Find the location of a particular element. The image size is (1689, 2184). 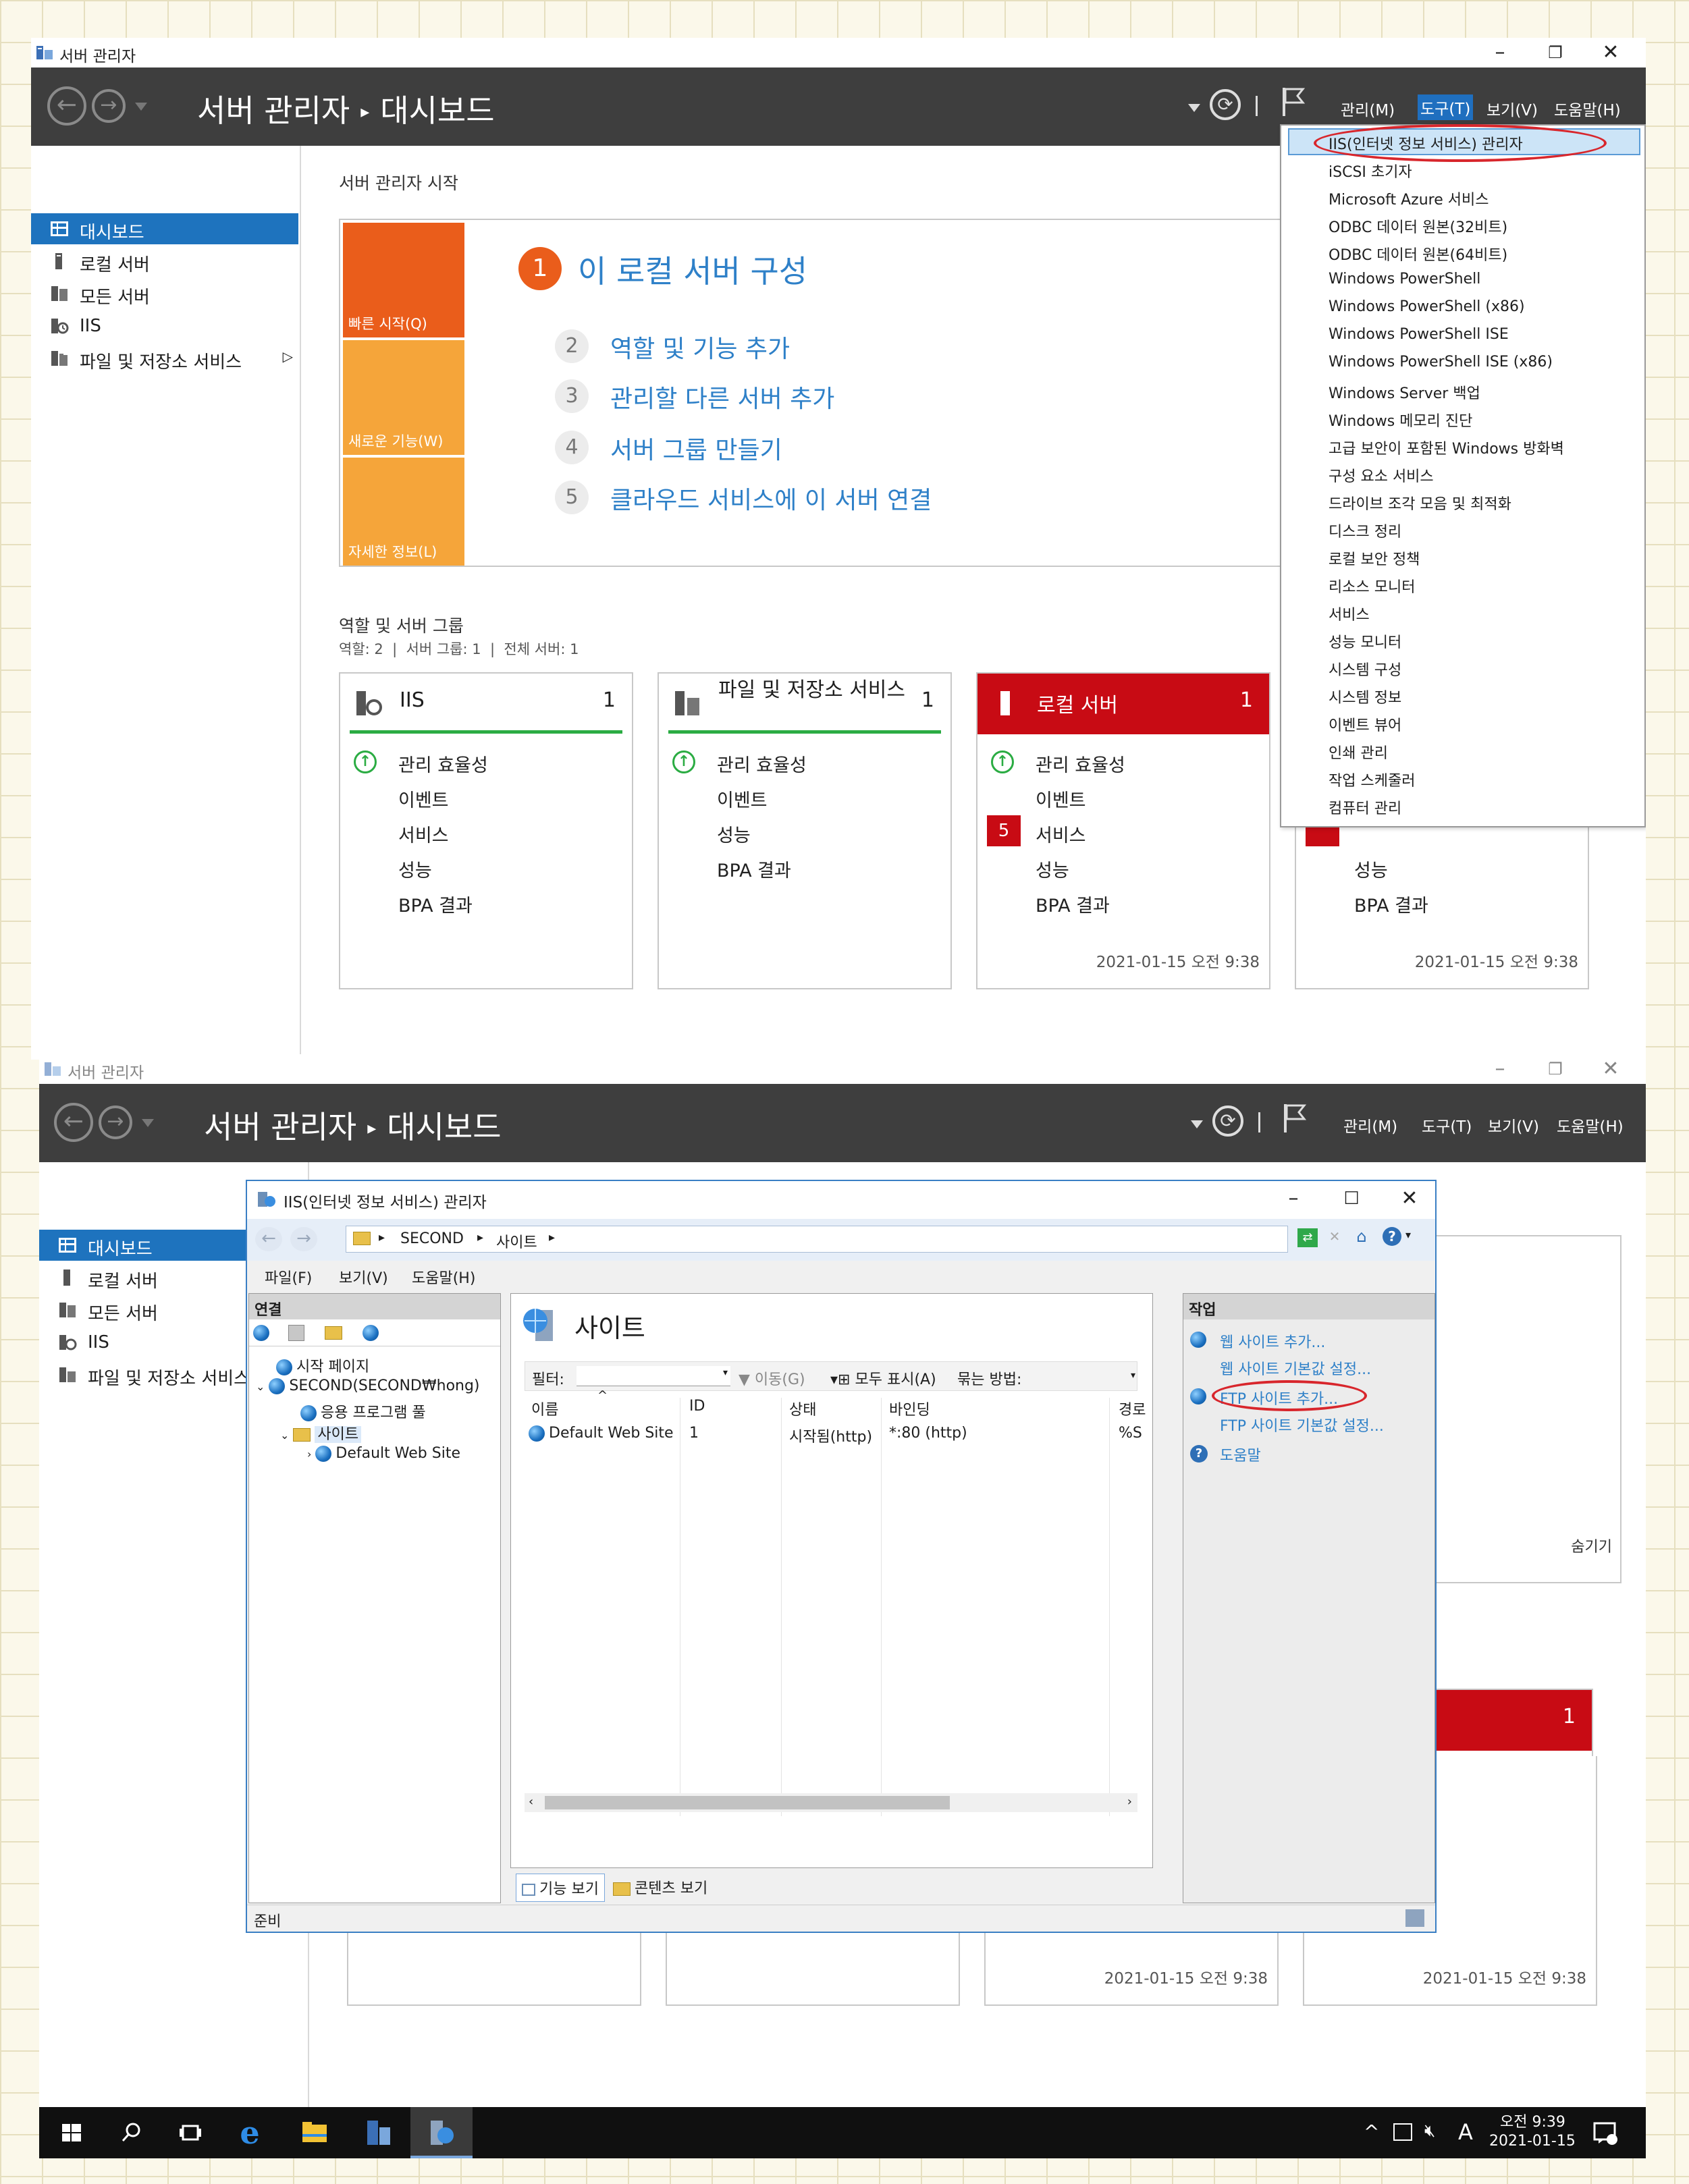

menu-item-performance-monitor: 성능 모니터 is located at coordinates (1365, 641).